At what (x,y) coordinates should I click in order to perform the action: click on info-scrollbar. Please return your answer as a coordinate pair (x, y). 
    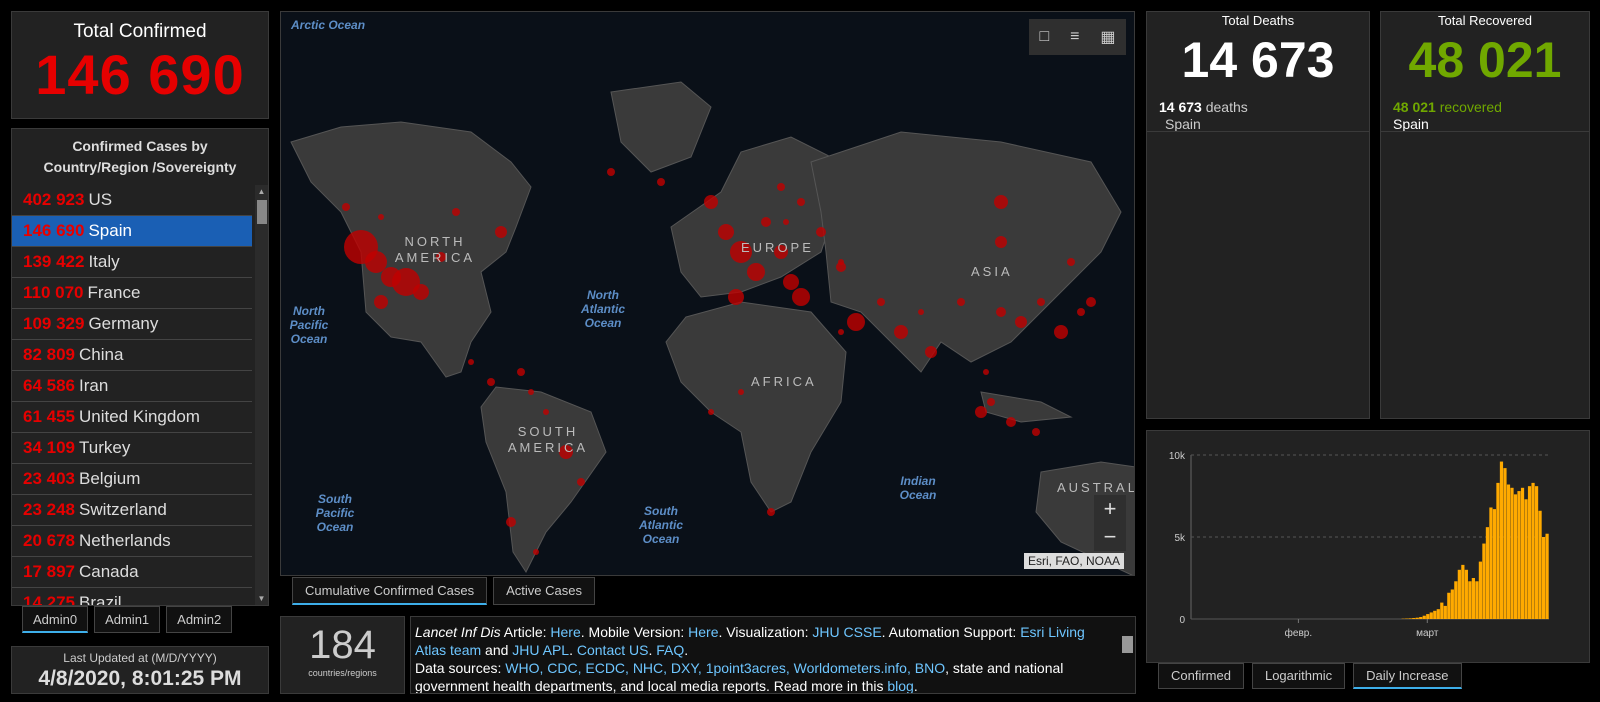
    Looking at the image, I should click on (1127, 655).